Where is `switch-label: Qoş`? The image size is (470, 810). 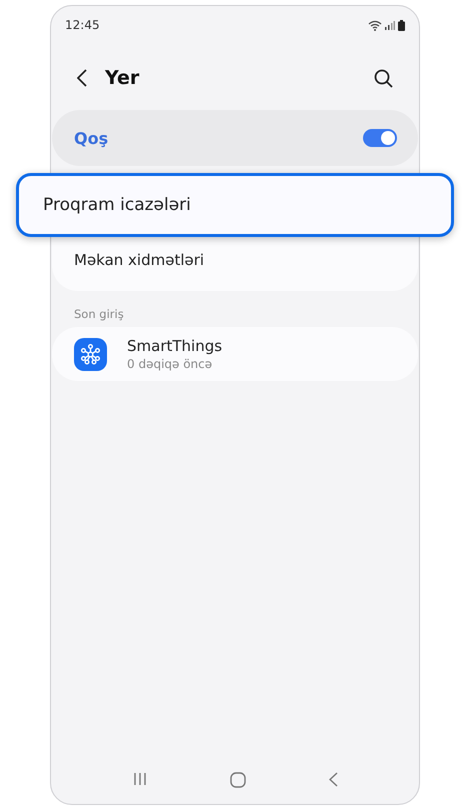 switch-label: Qoş is located at coordinates (91, 138).